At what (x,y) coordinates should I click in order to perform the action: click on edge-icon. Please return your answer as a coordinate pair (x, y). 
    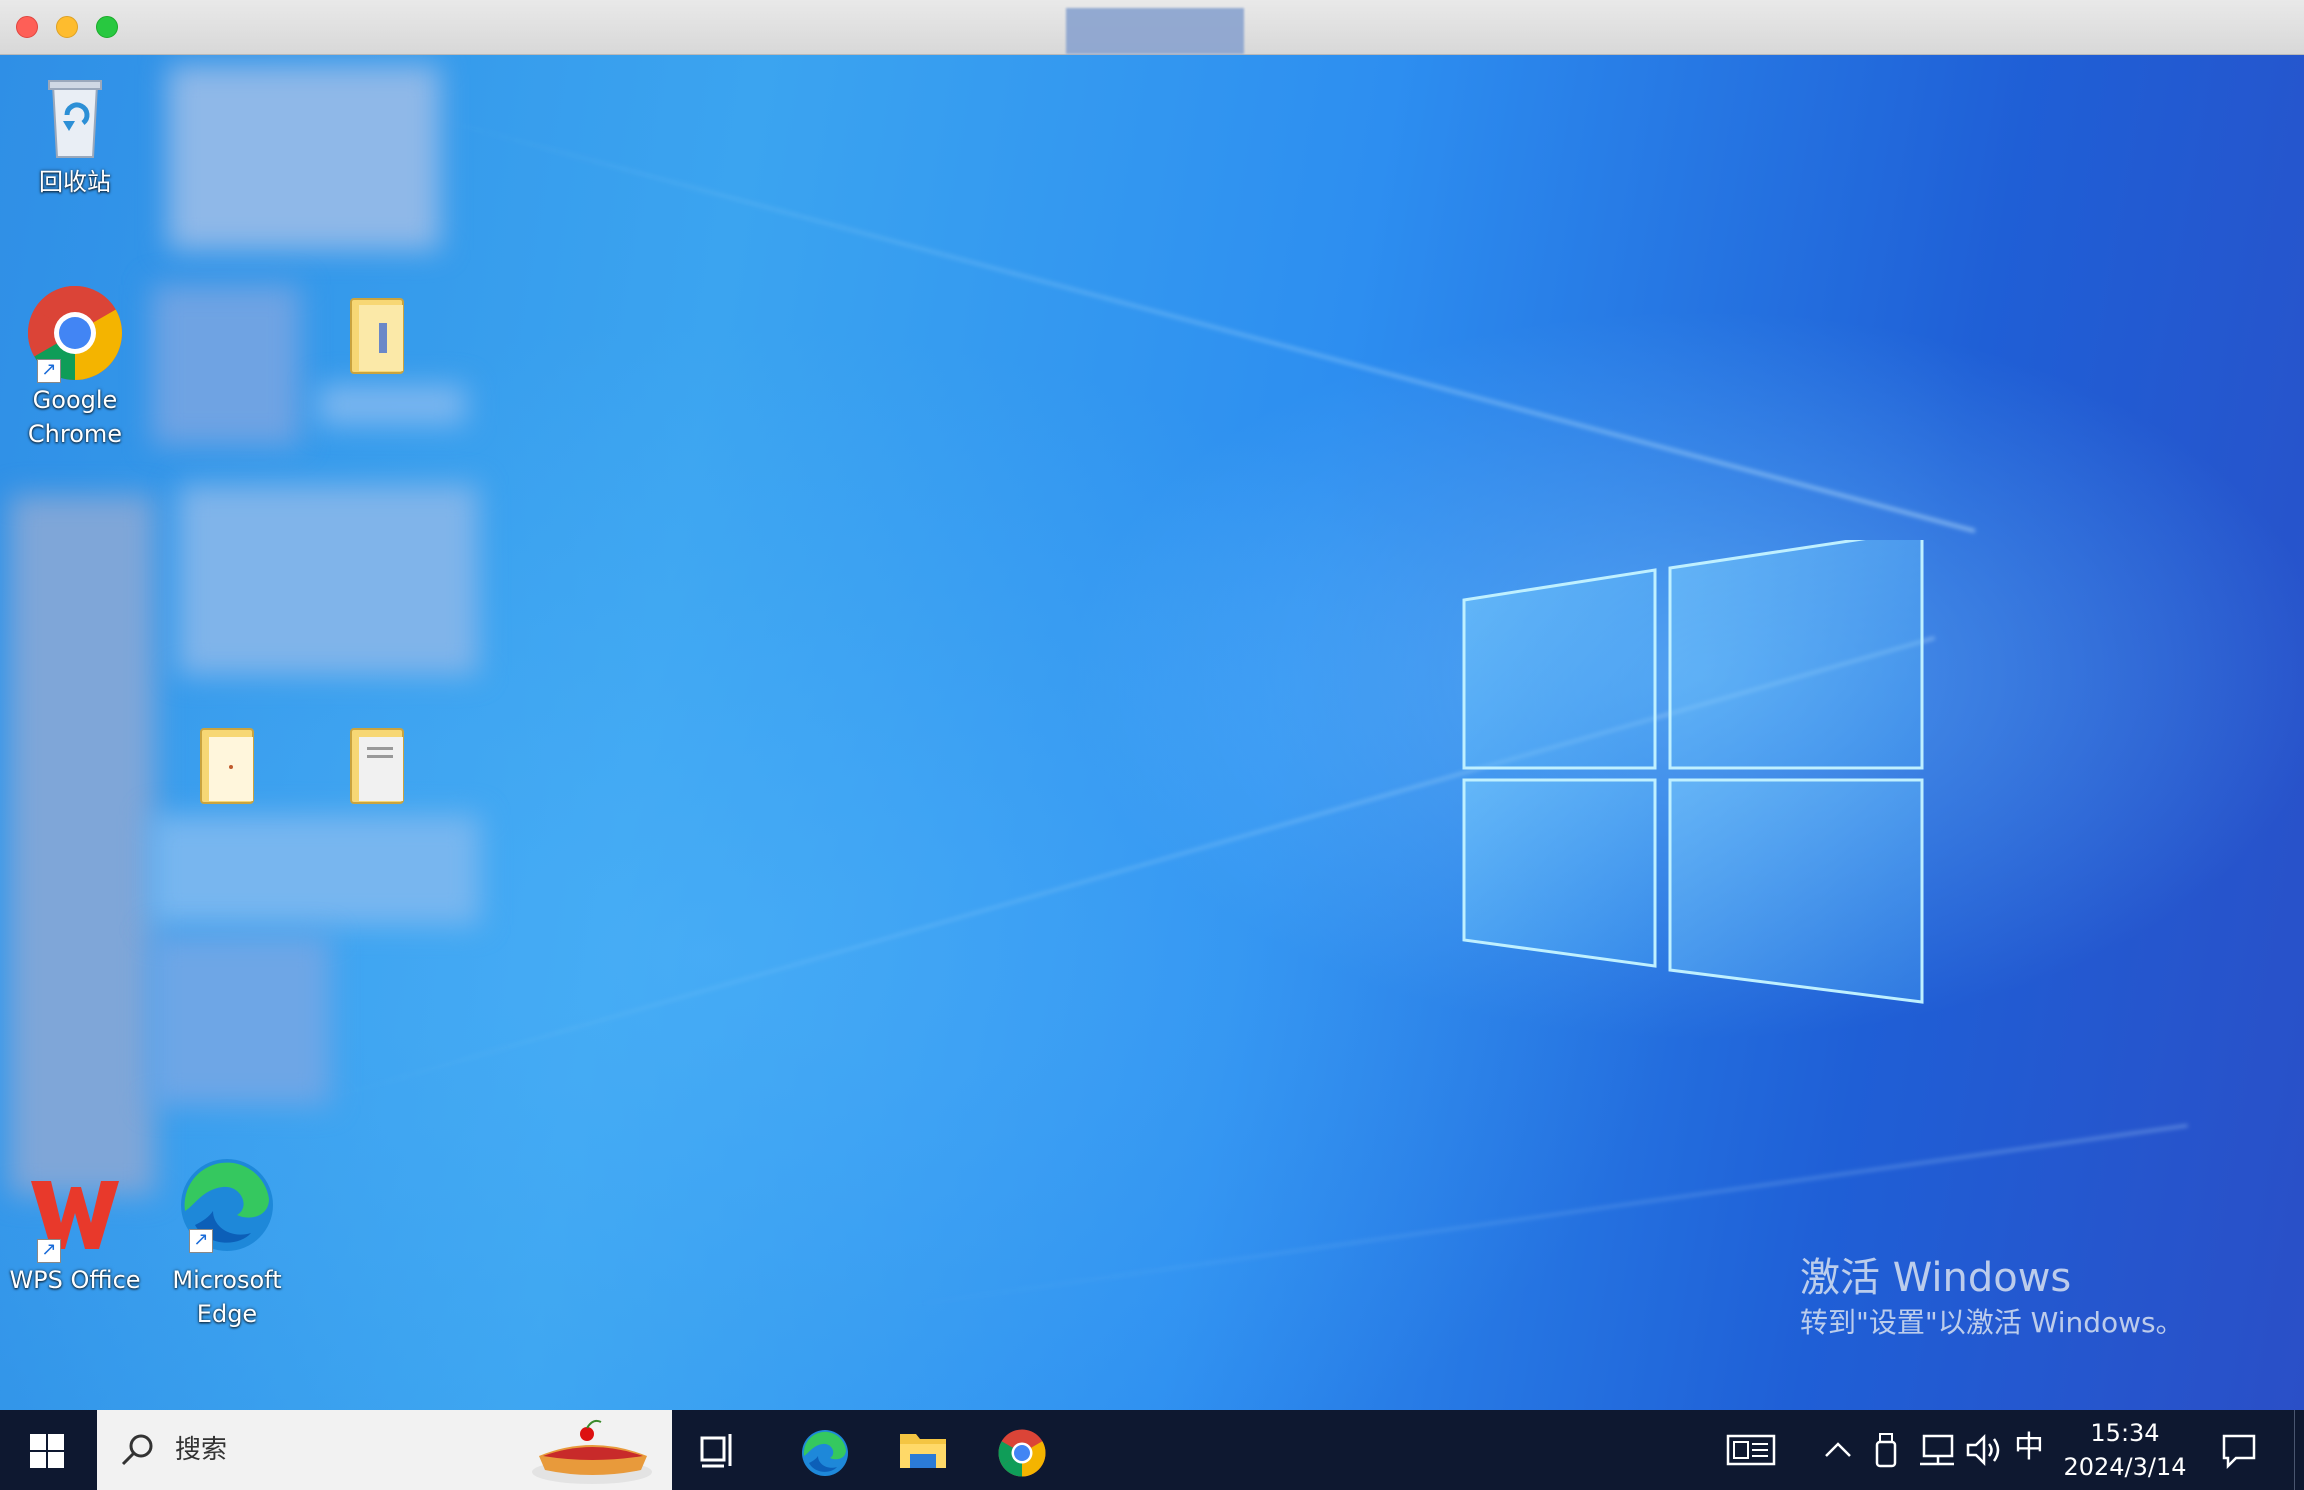
    Looking at the image, I should click on (825, 1453).